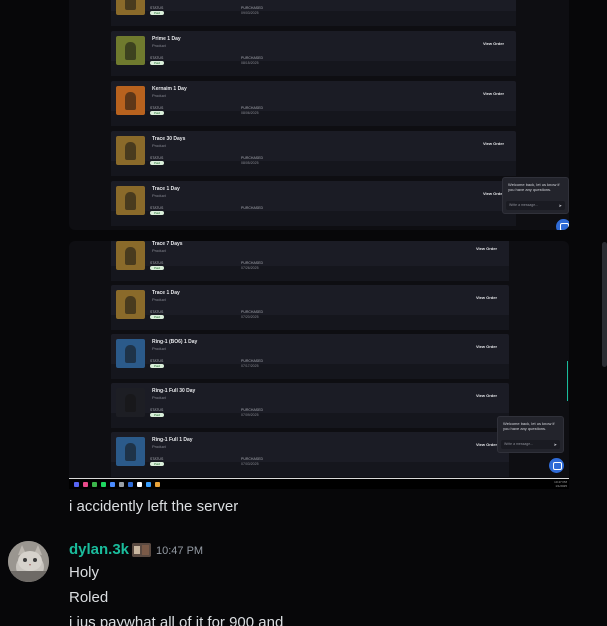 This screenshot has height=626, width=607. I want to click on scroll-indicator, so click(567, 381).